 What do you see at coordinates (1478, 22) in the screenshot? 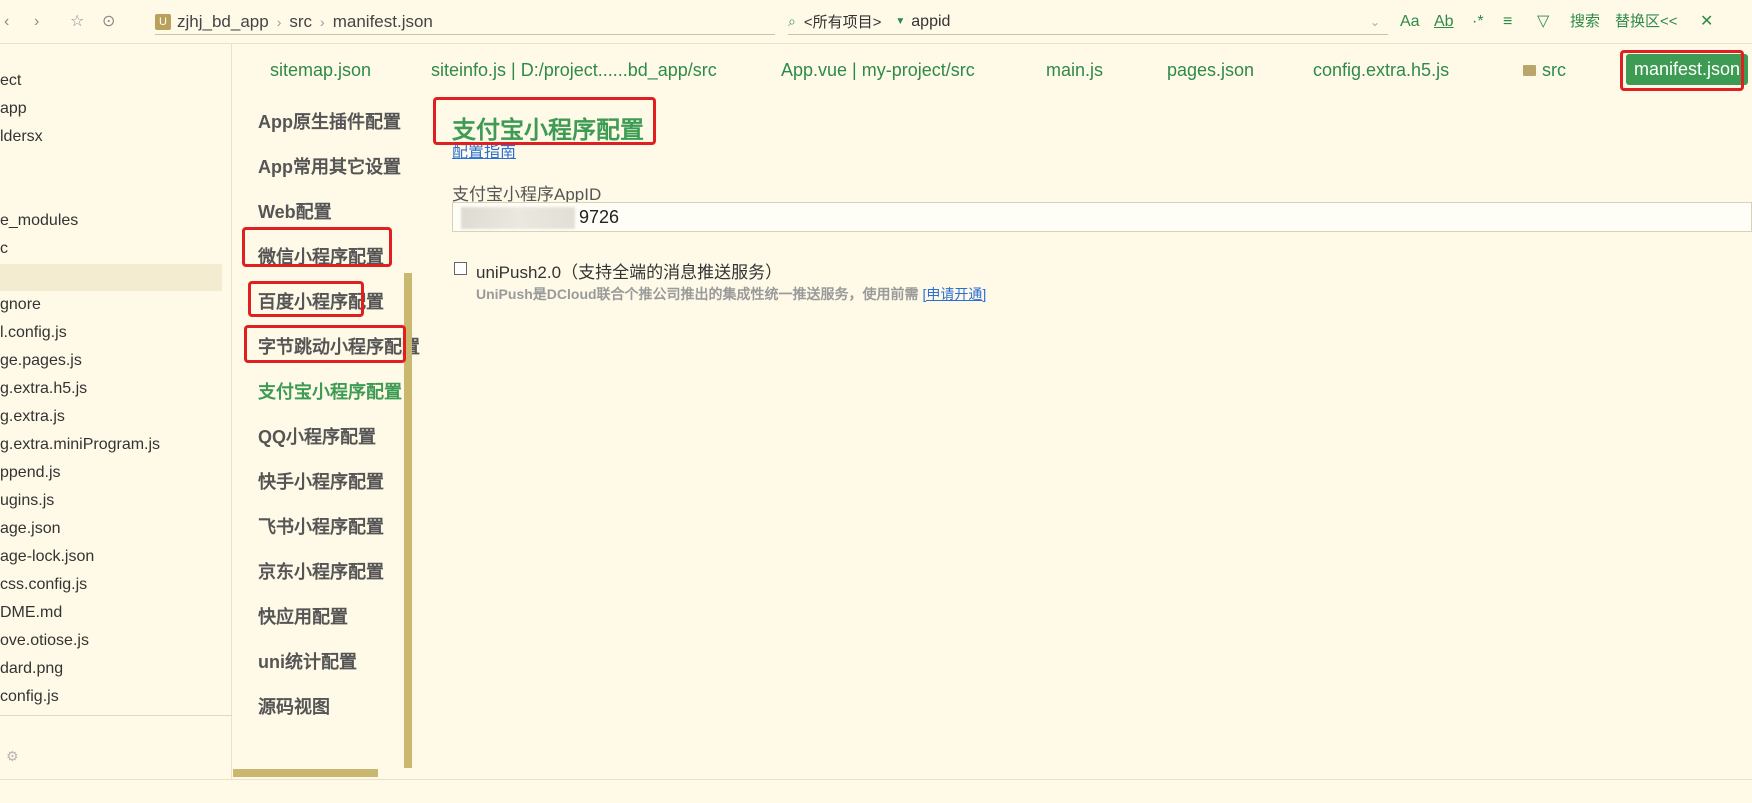
I see `regex-icon: ·*` at bounding box center [1478, 22].